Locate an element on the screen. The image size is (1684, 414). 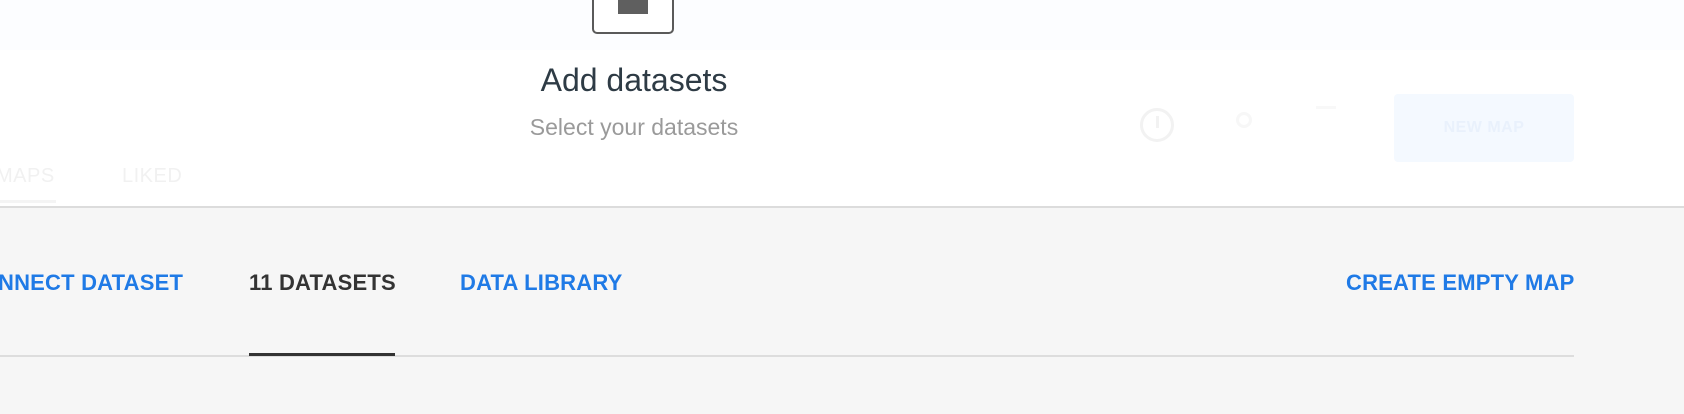
modal-title: Add datasets is located at coordinates (634, 80).